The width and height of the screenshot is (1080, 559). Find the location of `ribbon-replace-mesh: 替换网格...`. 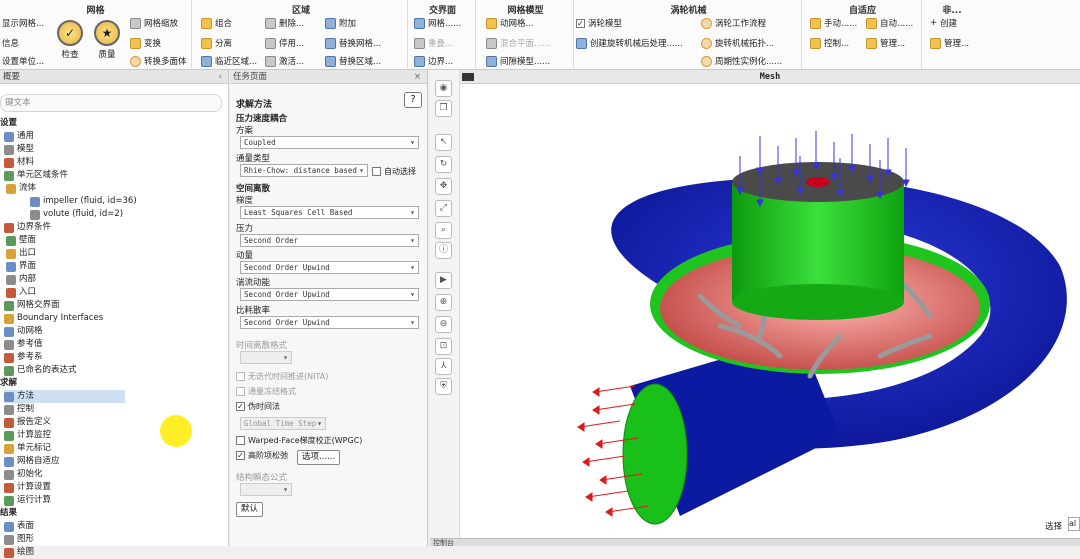

ribbon-replace-mesh: 替换网格... is located at coordinates (353, 43).